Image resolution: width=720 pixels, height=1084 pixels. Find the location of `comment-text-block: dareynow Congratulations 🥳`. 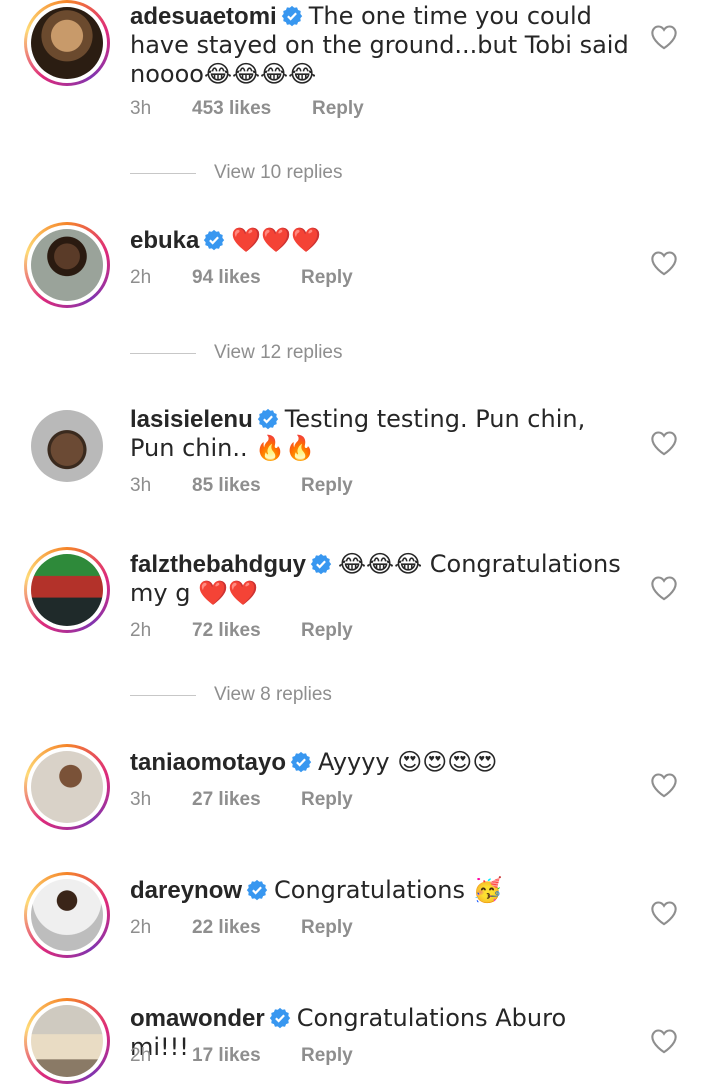

comment-text-block: dareynow Congratulations 🥳 is located at coordinates (380, 890).